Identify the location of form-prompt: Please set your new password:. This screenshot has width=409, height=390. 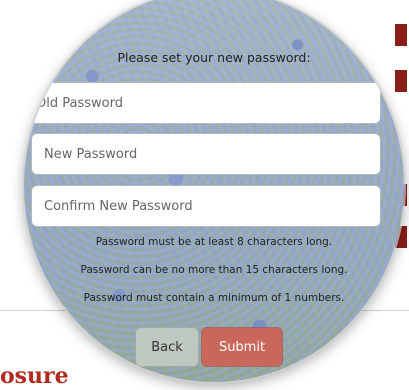
(214, 57).